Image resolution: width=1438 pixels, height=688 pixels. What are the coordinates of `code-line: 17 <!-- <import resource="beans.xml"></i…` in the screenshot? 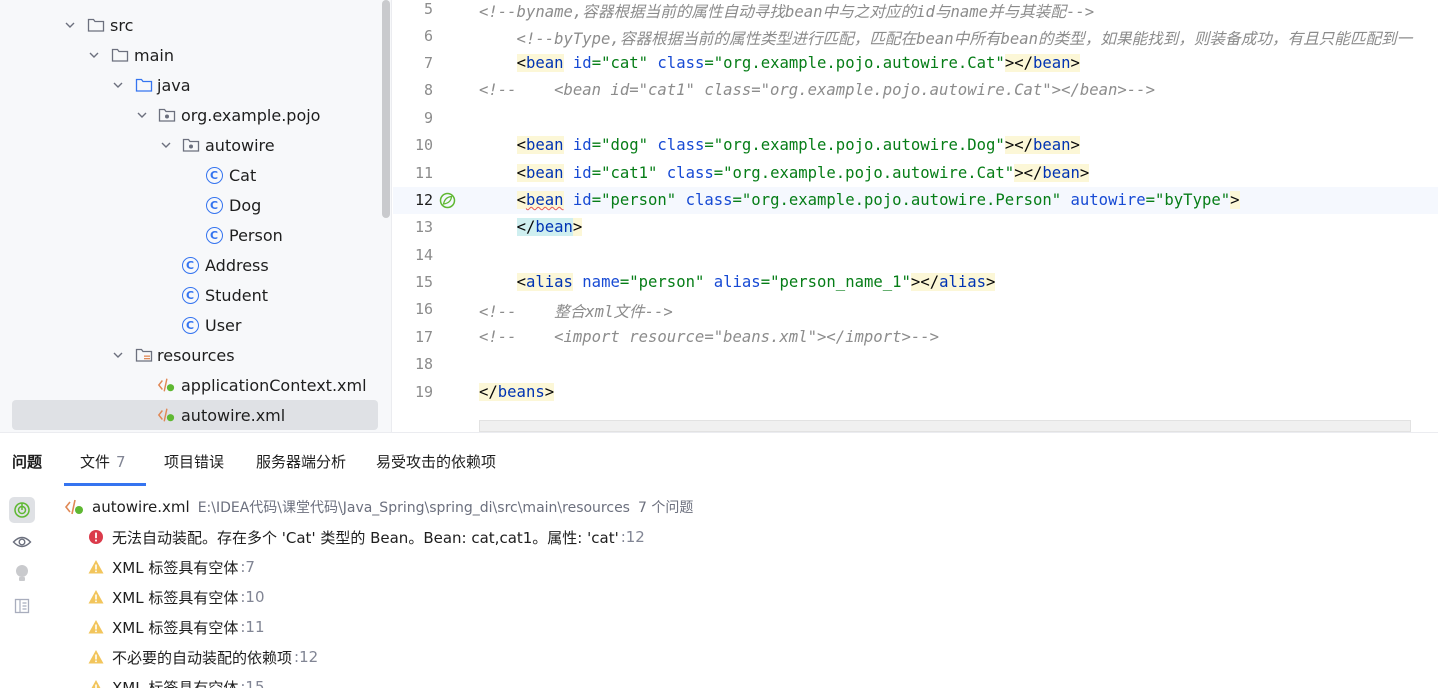 It's located at (915, 337).